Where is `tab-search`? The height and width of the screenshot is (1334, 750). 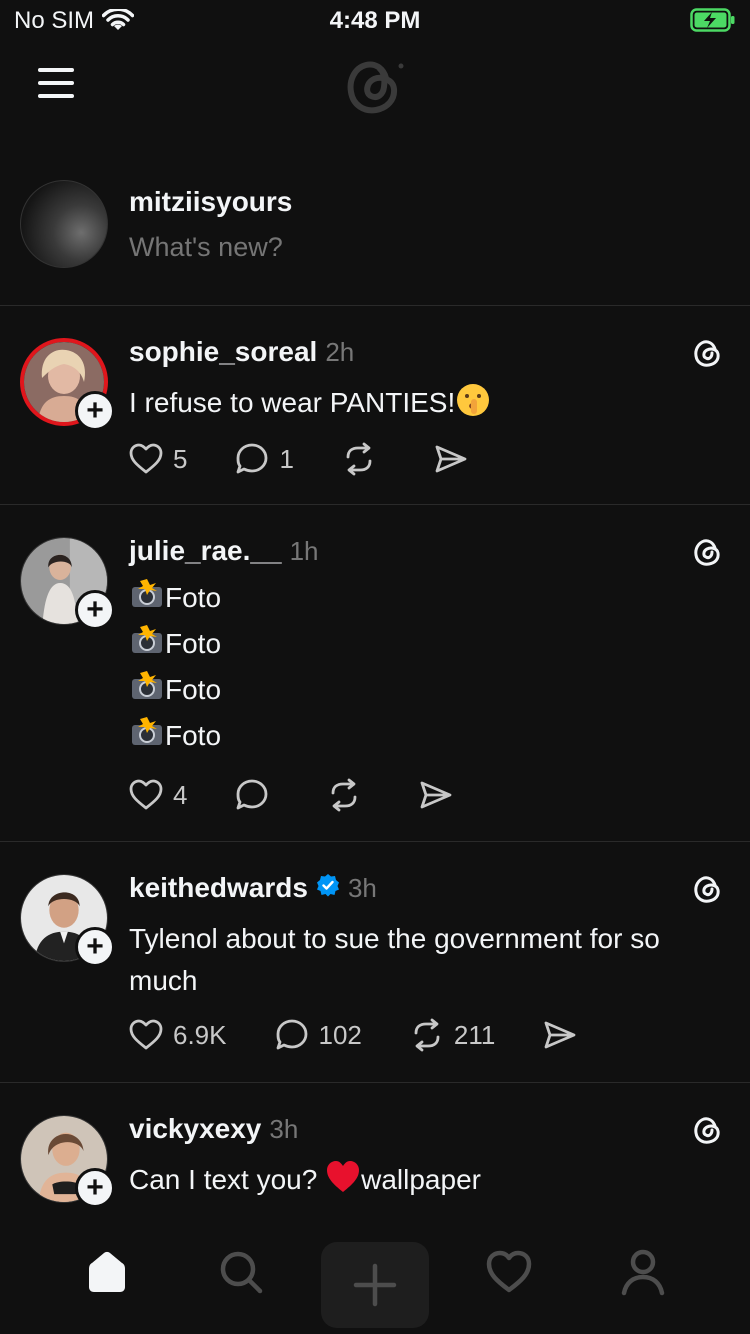
tab-search is located at coordinates (241, 1272).